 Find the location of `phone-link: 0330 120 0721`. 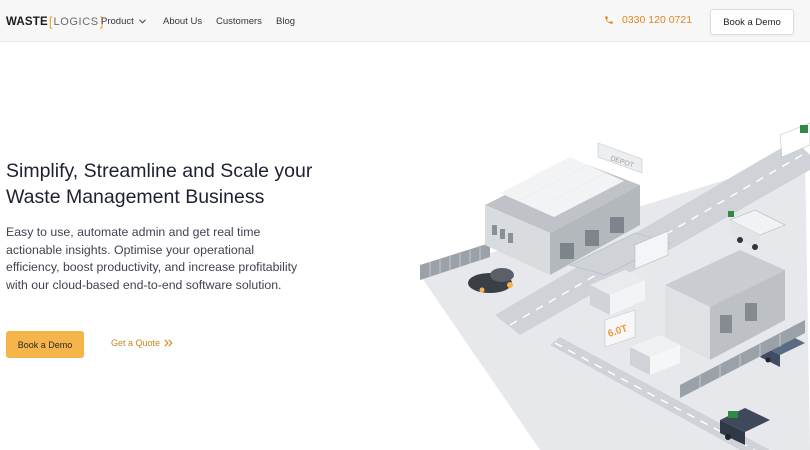

phone-link: 0330 120 0721 is located at coordinates (648, 20).